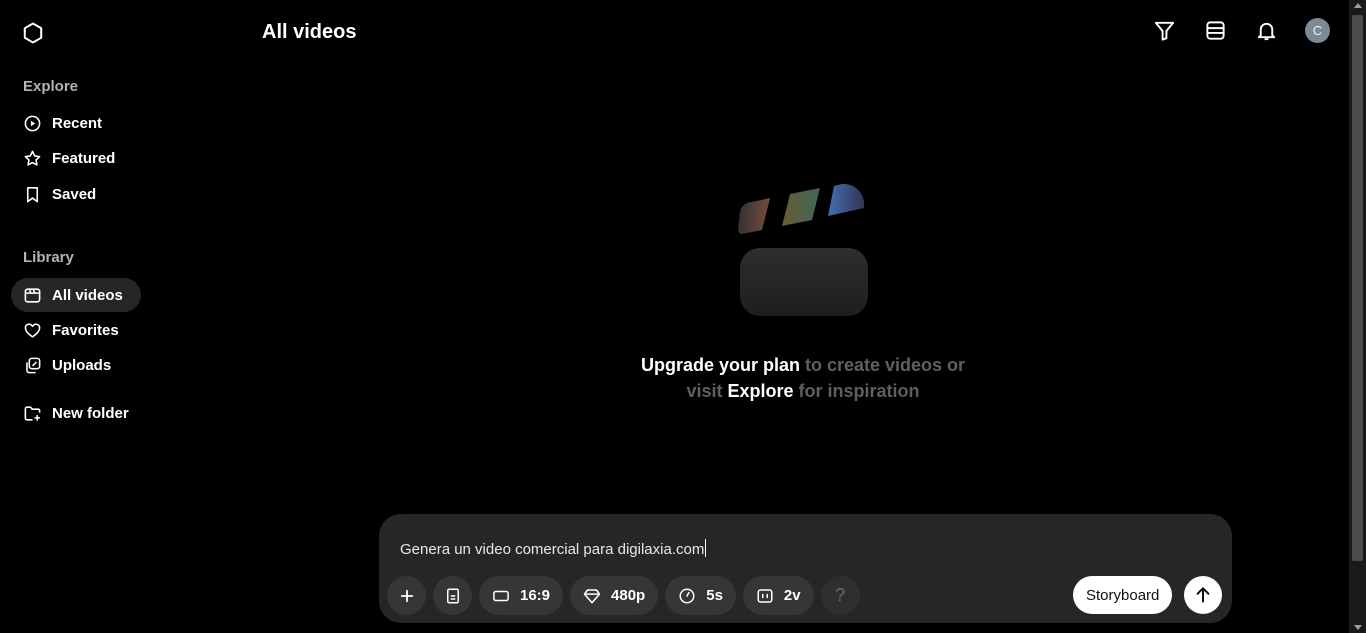  I want to click on bookmark-icon, so click(32, 194).